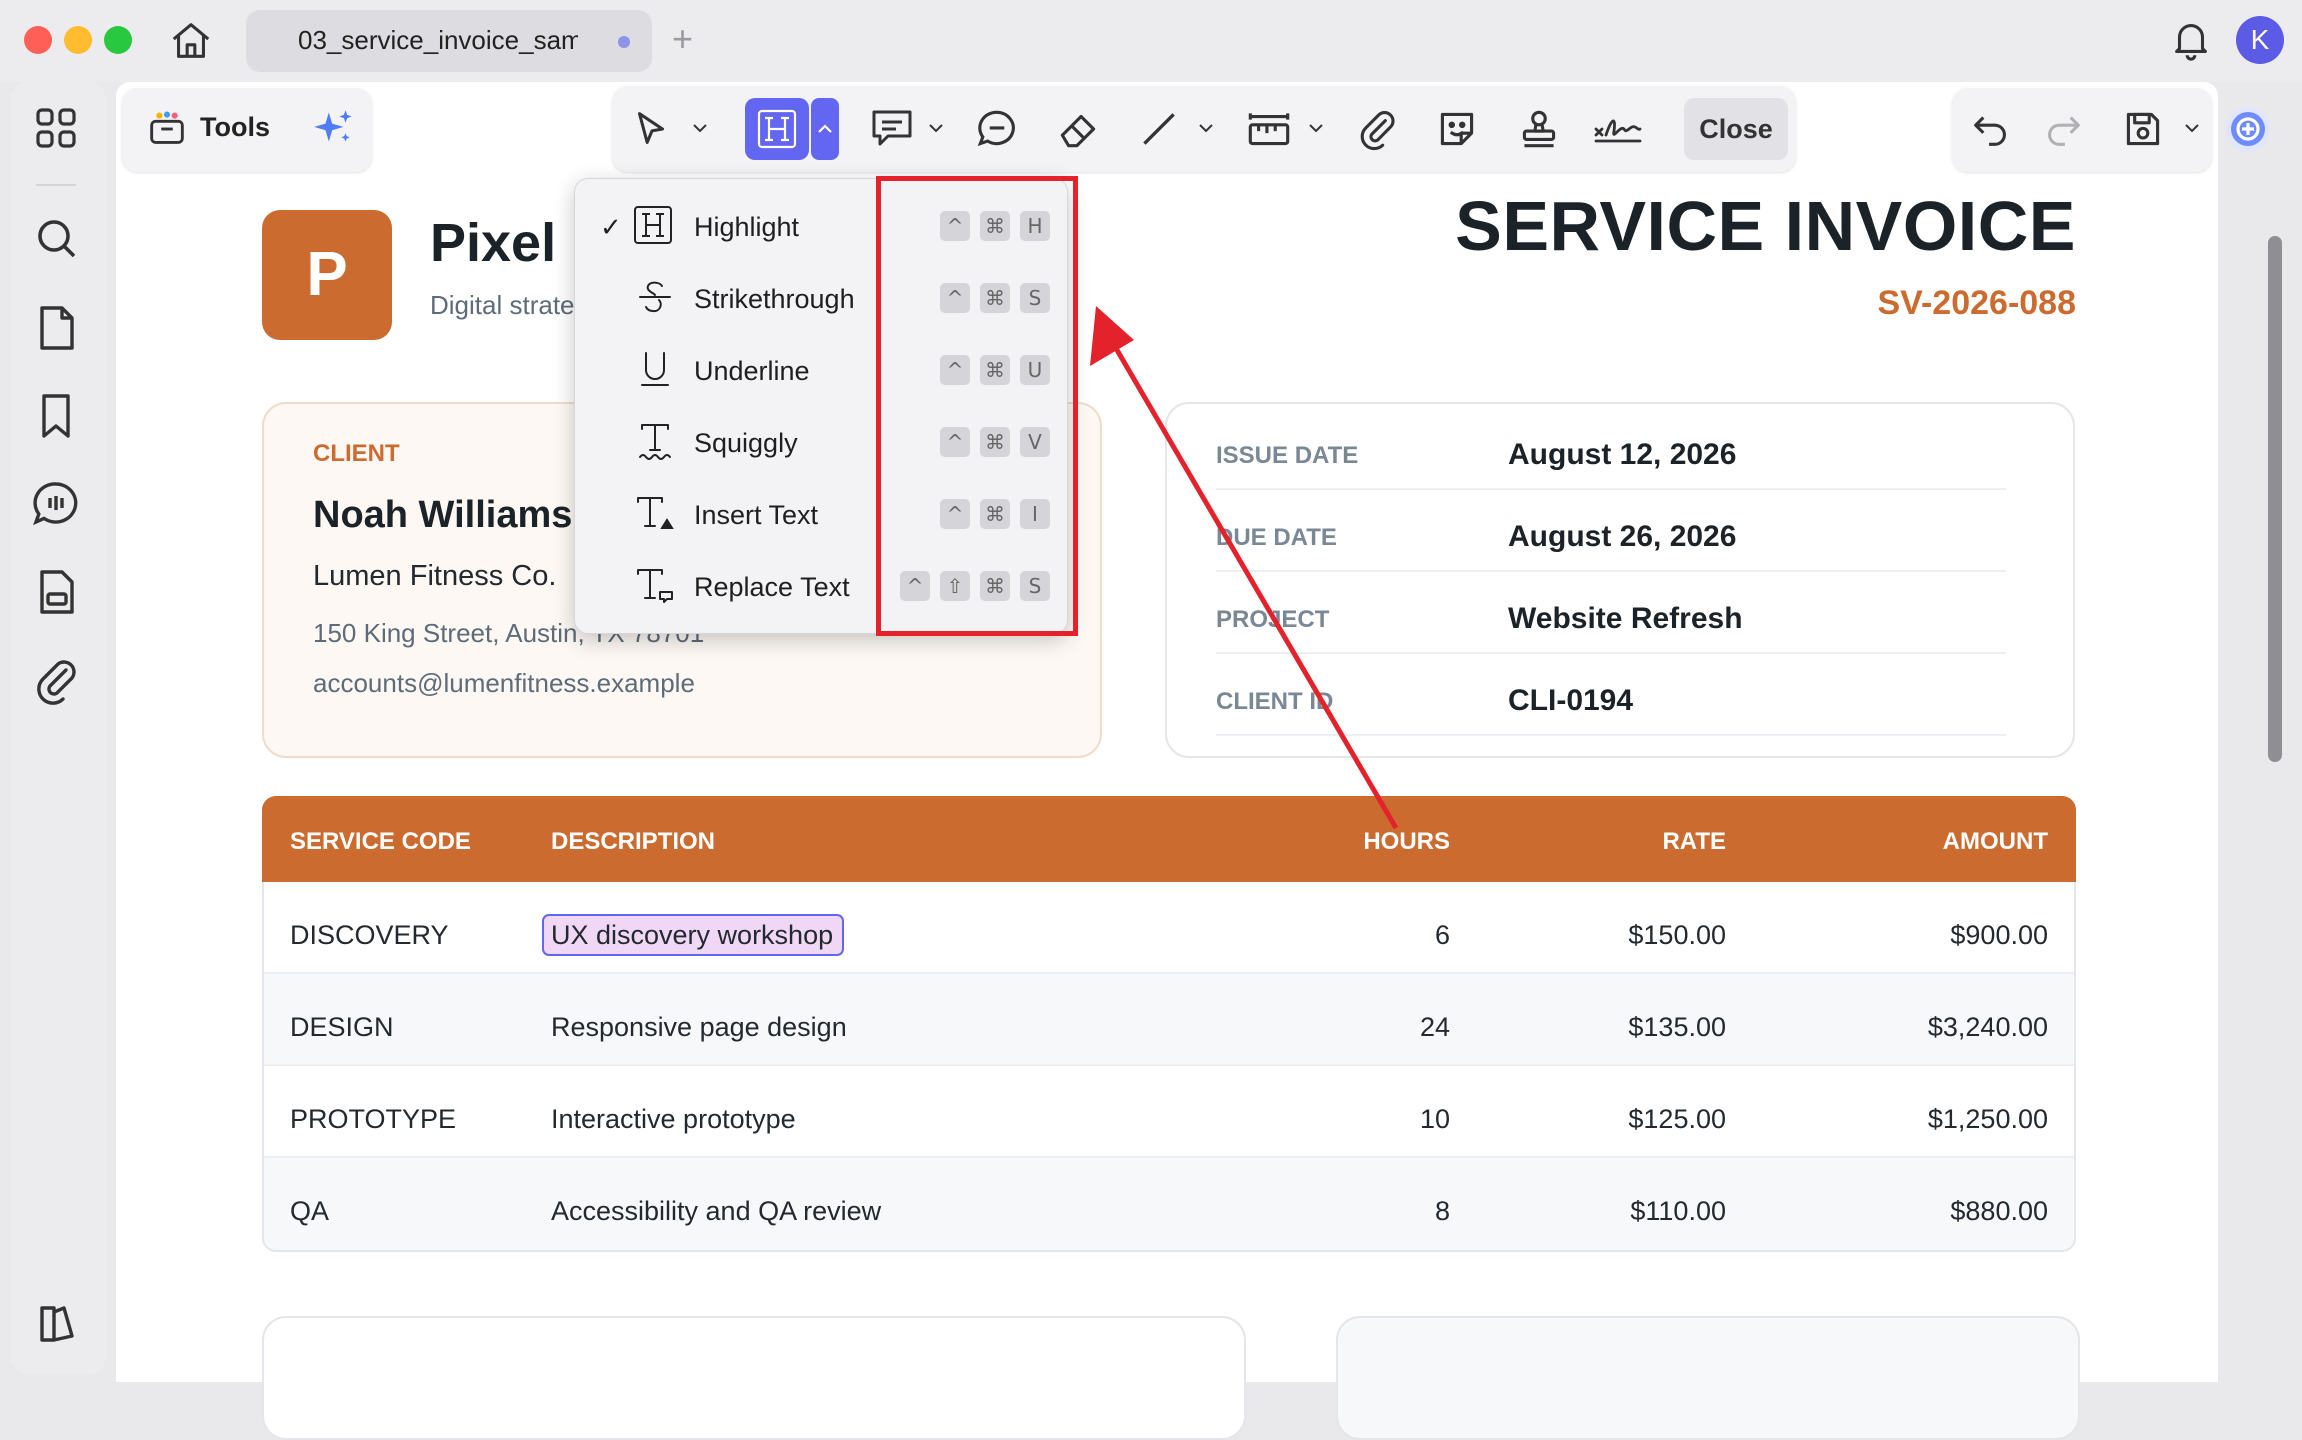 This screenshot has height=1440, width=2302. What do you see at coordinates (2248, 129) in the screenshot?
I see `ai-assistant-icon` at bounding box center [2248, 129].